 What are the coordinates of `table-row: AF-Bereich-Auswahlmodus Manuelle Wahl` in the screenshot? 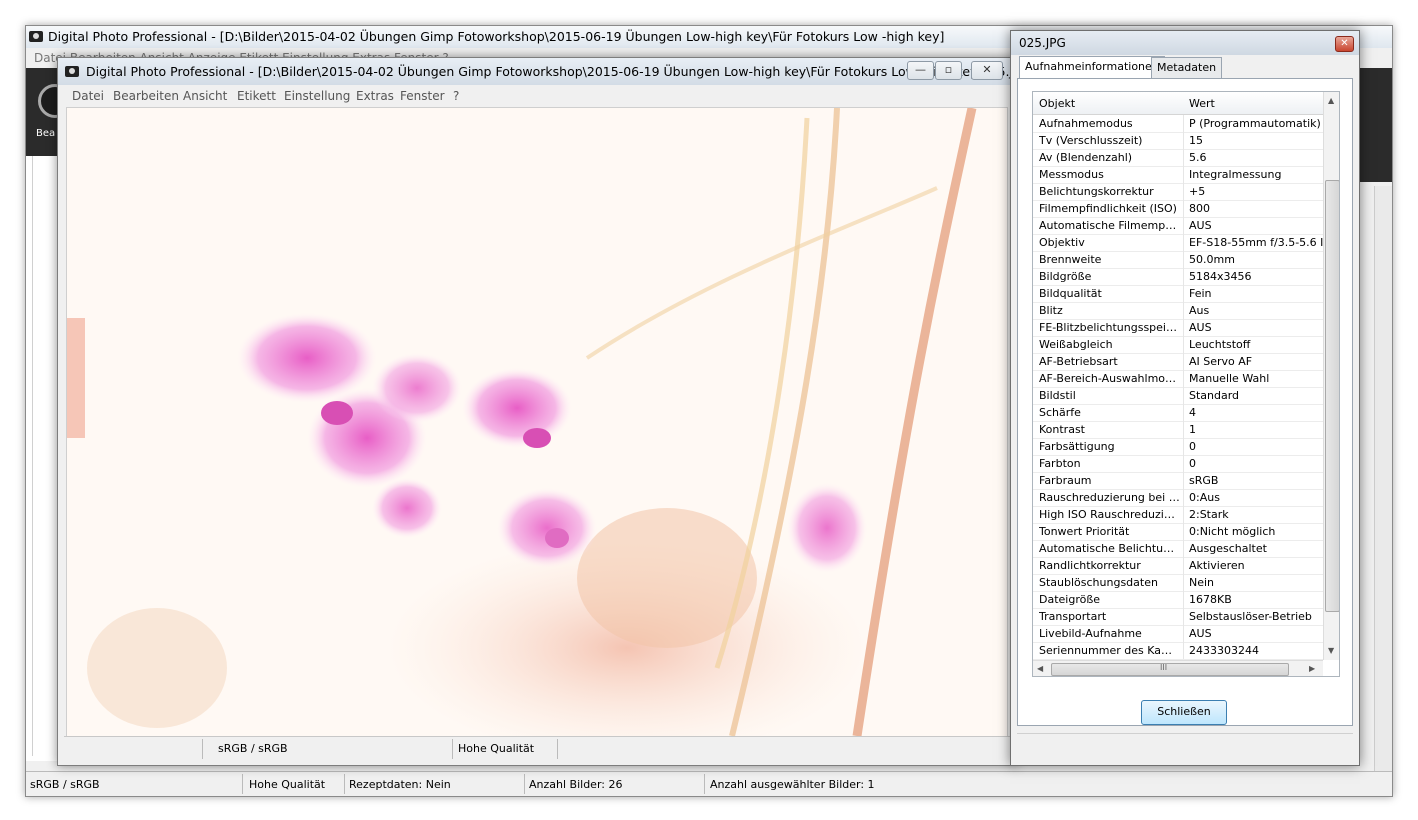 It's located at (1178, 379).